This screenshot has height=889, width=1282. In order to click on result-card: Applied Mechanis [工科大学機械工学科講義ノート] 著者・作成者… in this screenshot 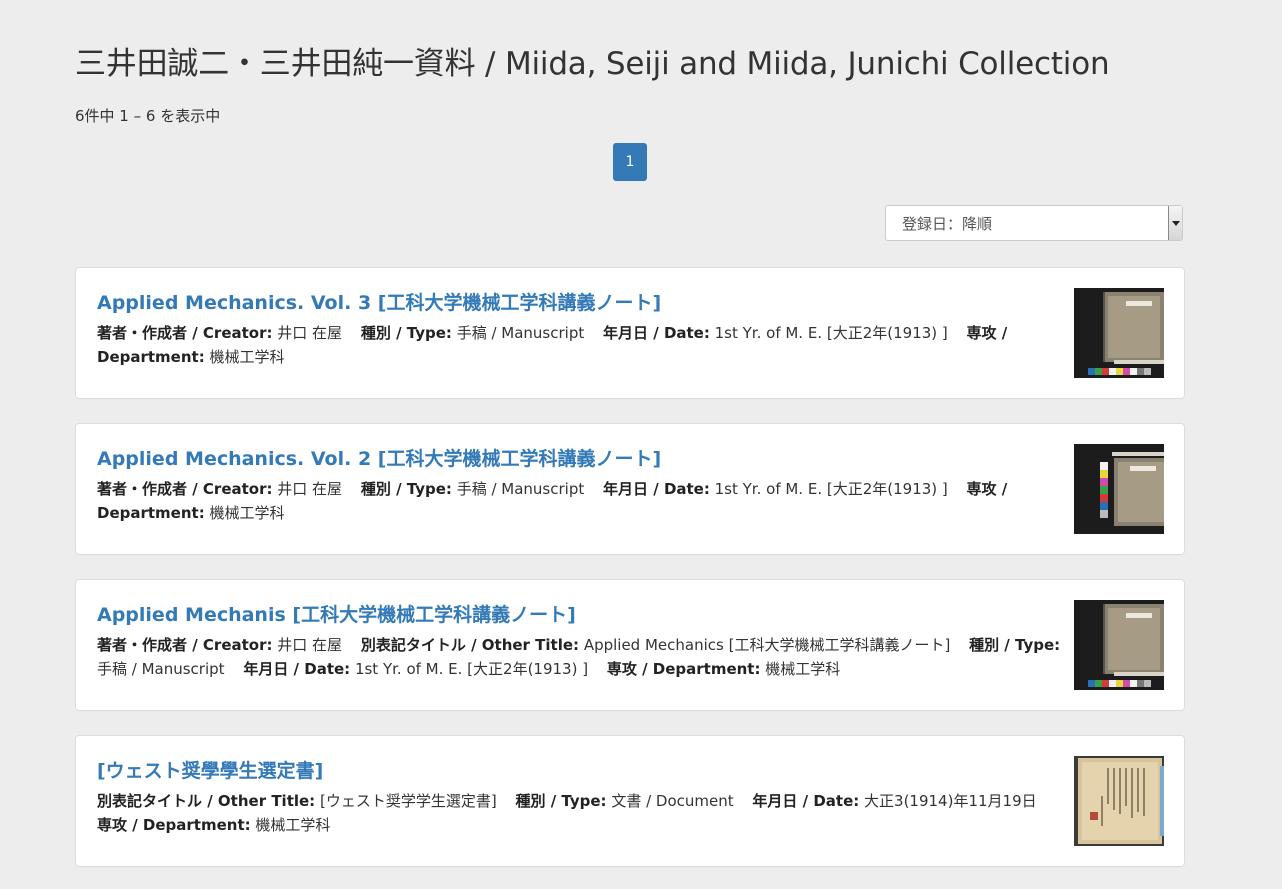, I will do `click(630, 645)`.